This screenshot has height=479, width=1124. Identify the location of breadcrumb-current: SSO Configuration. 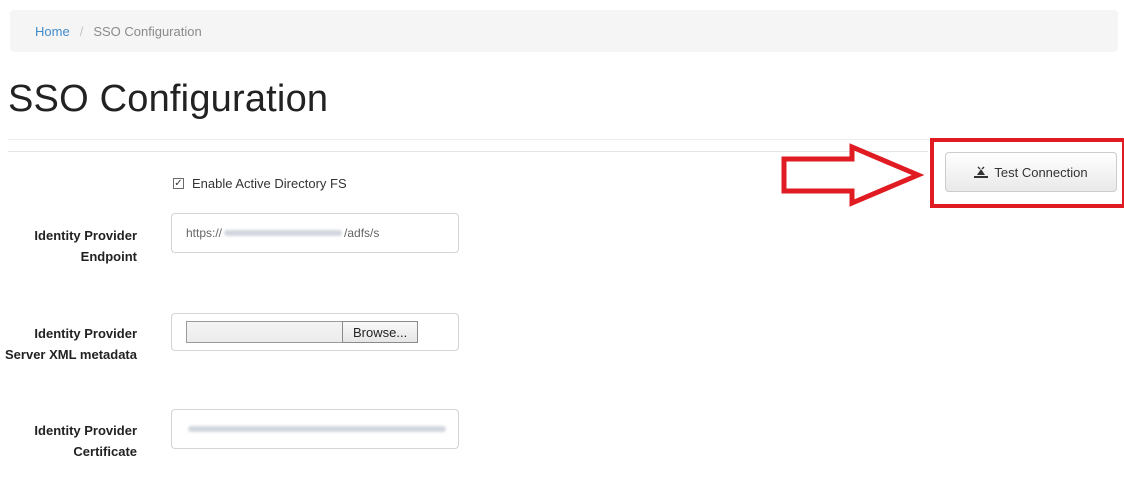
(147, 31).